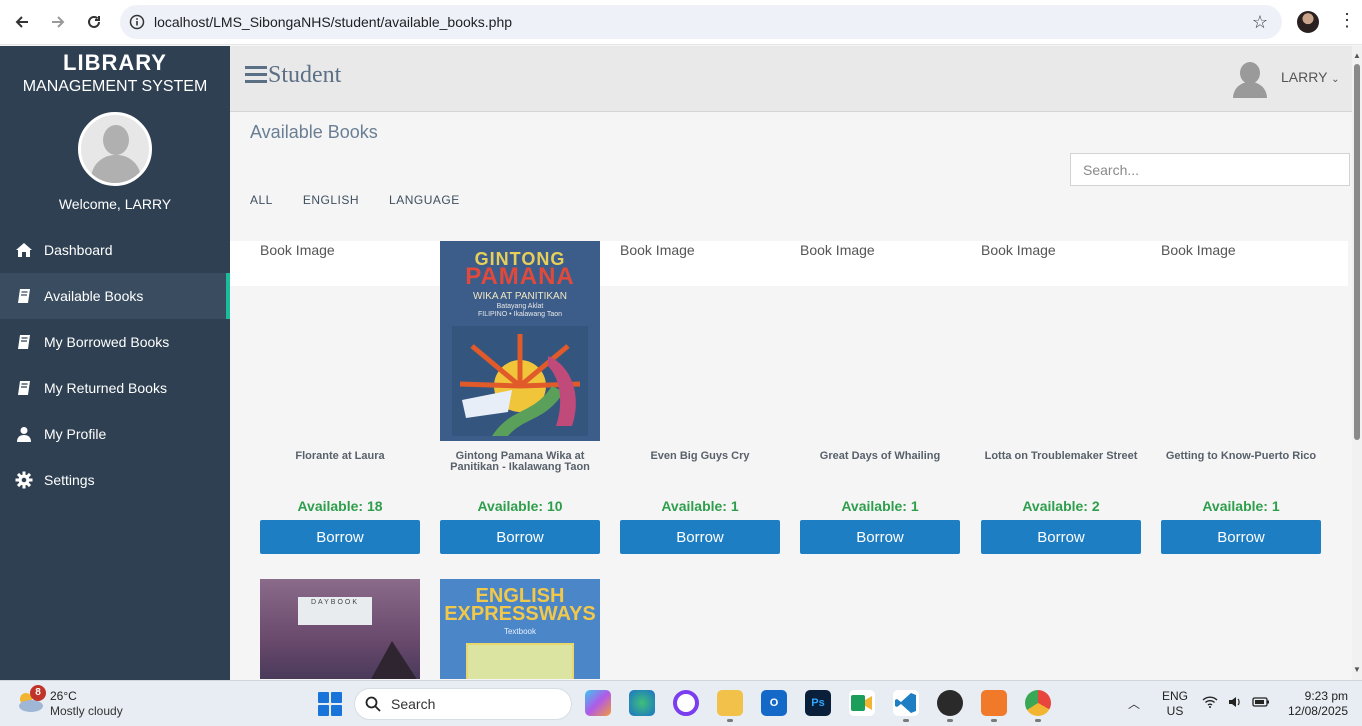 The width and height of the screenshot is (1362, 726). What do you see at coordinates (862, 703) in the screenshot?
I see `meet-icon` at bounding box center [862, 703].